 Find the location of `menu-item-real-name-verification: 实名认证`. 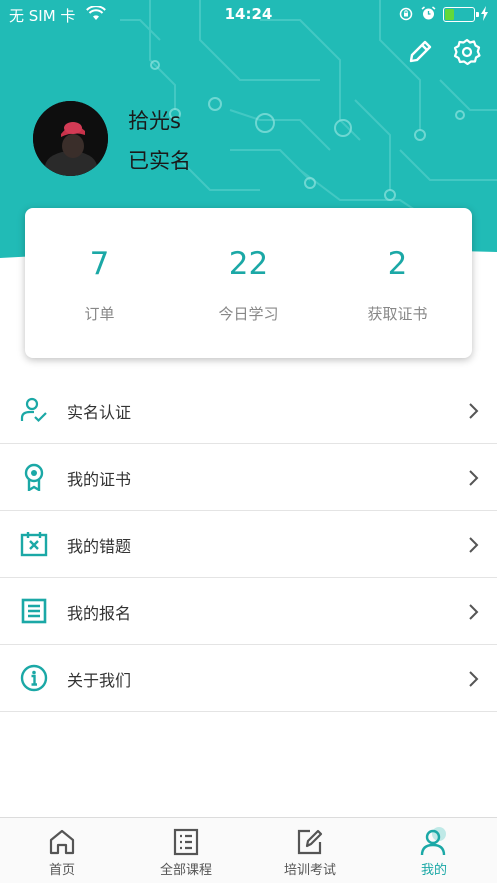

menu-item-real-name-verification: 实名认证 is located at coordinates (248, 410).